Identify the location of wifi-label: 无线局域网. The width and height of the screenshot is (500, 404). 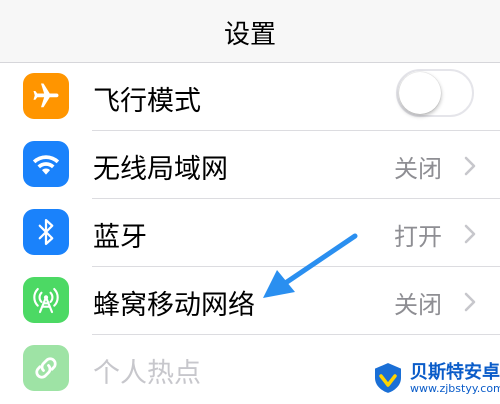
(160, 169).